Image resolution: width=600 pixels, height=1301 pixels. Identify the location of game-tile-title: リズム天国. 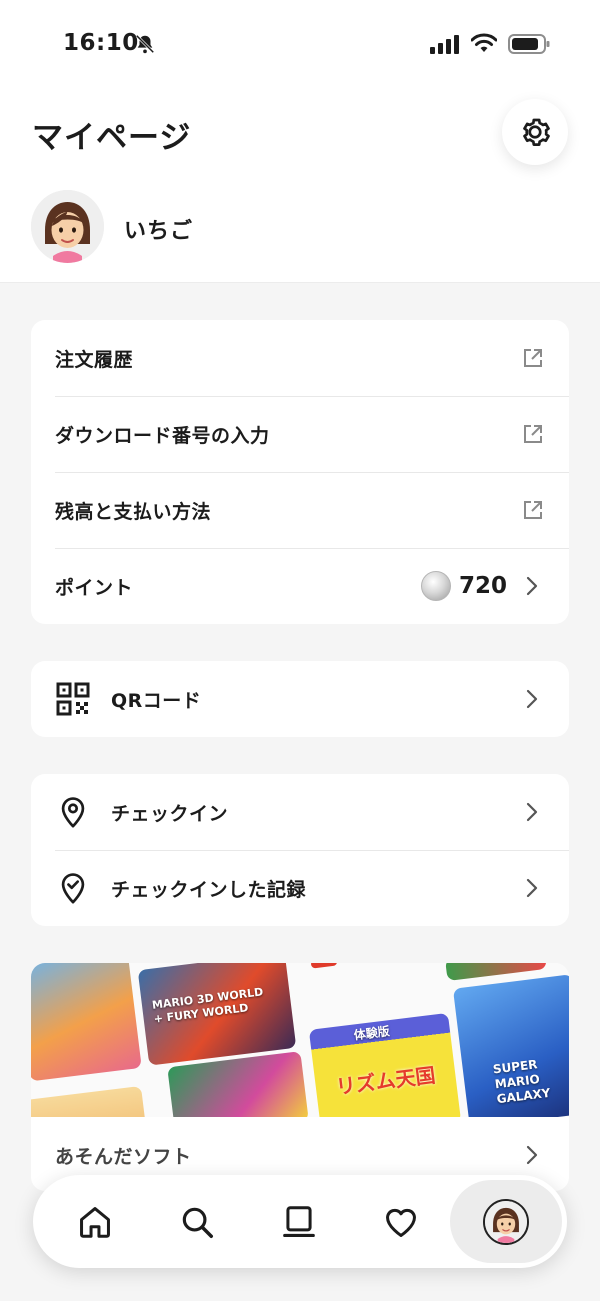
(385, 1080).